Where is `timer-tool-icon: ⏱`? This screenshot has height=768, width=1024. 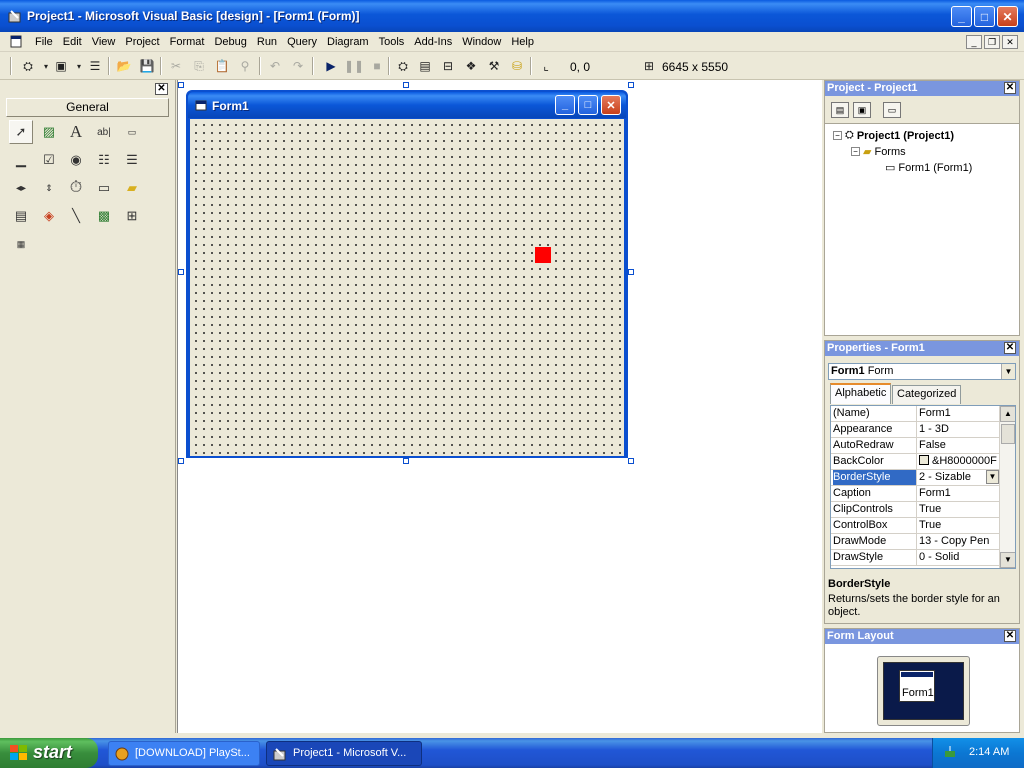
timer-tool-icon: ⏱ is located at coordinates (76, 188).